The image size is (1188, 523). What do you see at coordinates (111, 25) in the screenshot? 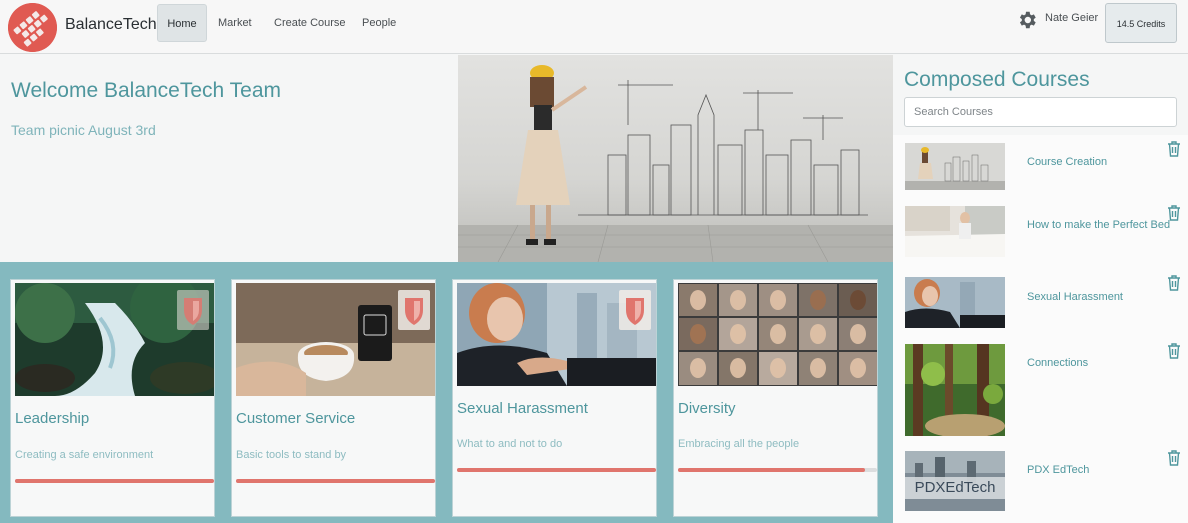
I see `brand-name: BalanceTech` at bounding box center [111, 25].